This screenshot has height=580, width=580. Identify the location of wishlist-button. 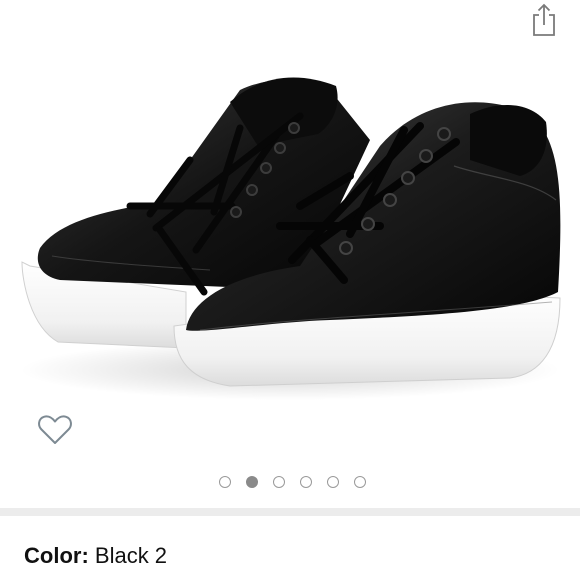
(55, 430).